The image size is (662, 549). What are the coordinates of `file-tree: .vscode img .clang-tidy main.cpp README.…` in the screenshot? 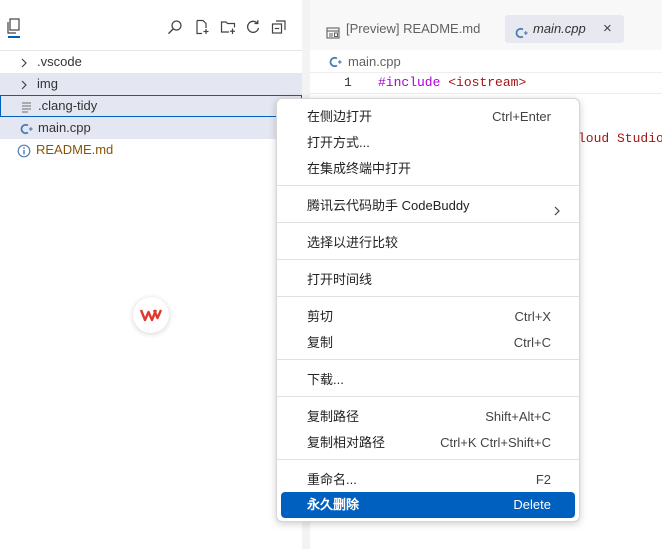 It's located at (151, 106).